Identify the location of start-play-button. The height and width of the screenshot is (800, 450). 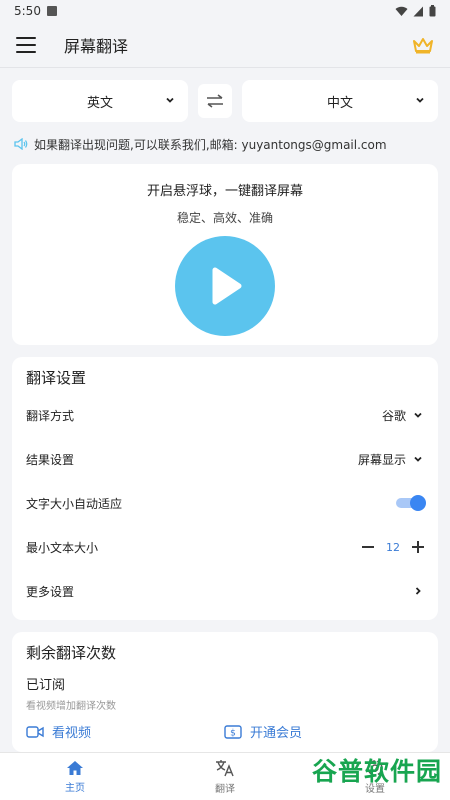
(225, 286).